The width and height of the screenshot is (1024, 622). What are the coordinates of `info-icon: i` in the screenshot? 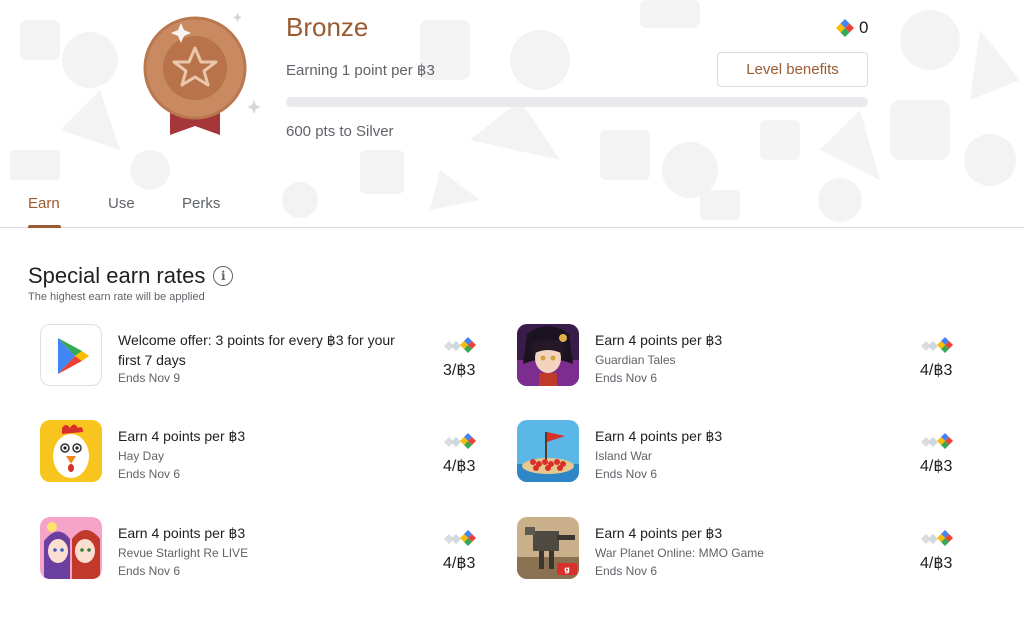 It's located at (223, 276).